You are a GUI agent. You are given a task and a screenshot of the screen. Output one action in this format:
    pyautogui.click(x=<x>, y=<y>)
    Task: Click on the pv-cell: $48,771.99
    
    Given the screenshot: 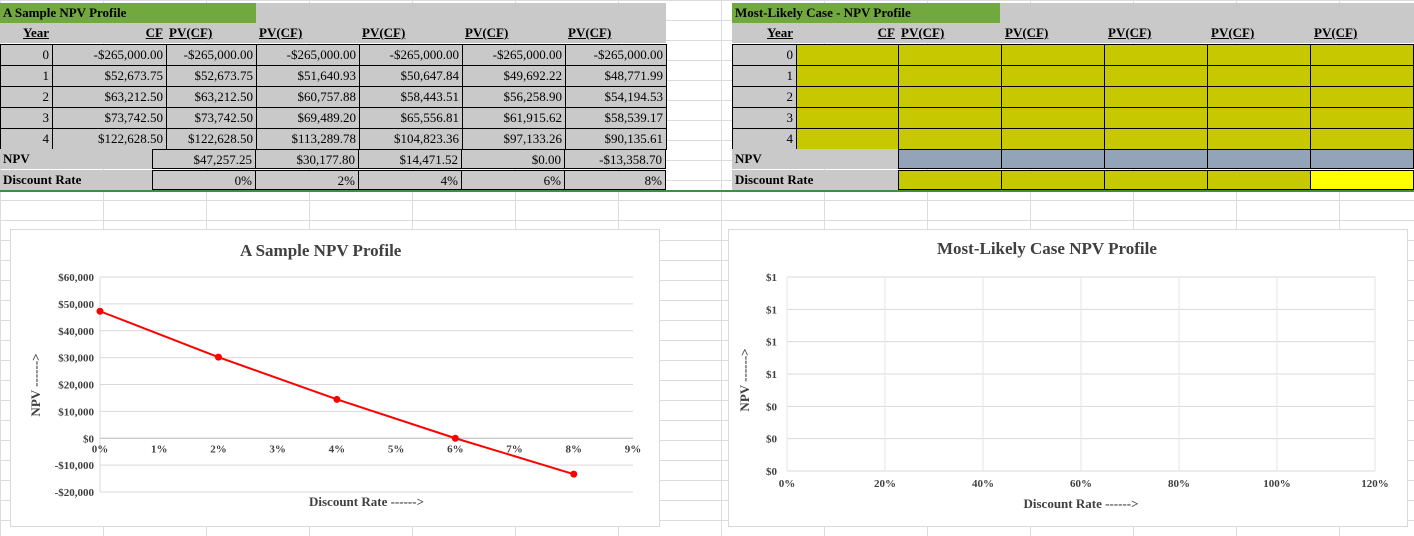 What is the action you would take?
    pyautogui.click(x=616, y=76)
    